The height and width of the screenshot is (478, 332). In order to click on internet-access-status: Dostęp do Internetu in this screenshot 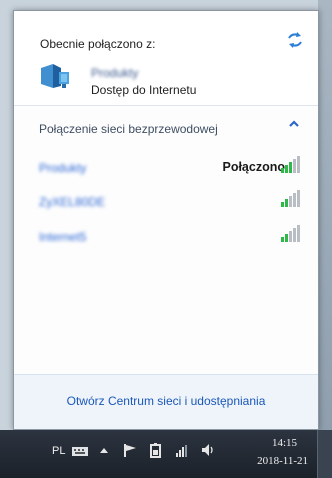, I will do `click(144, 90)`.